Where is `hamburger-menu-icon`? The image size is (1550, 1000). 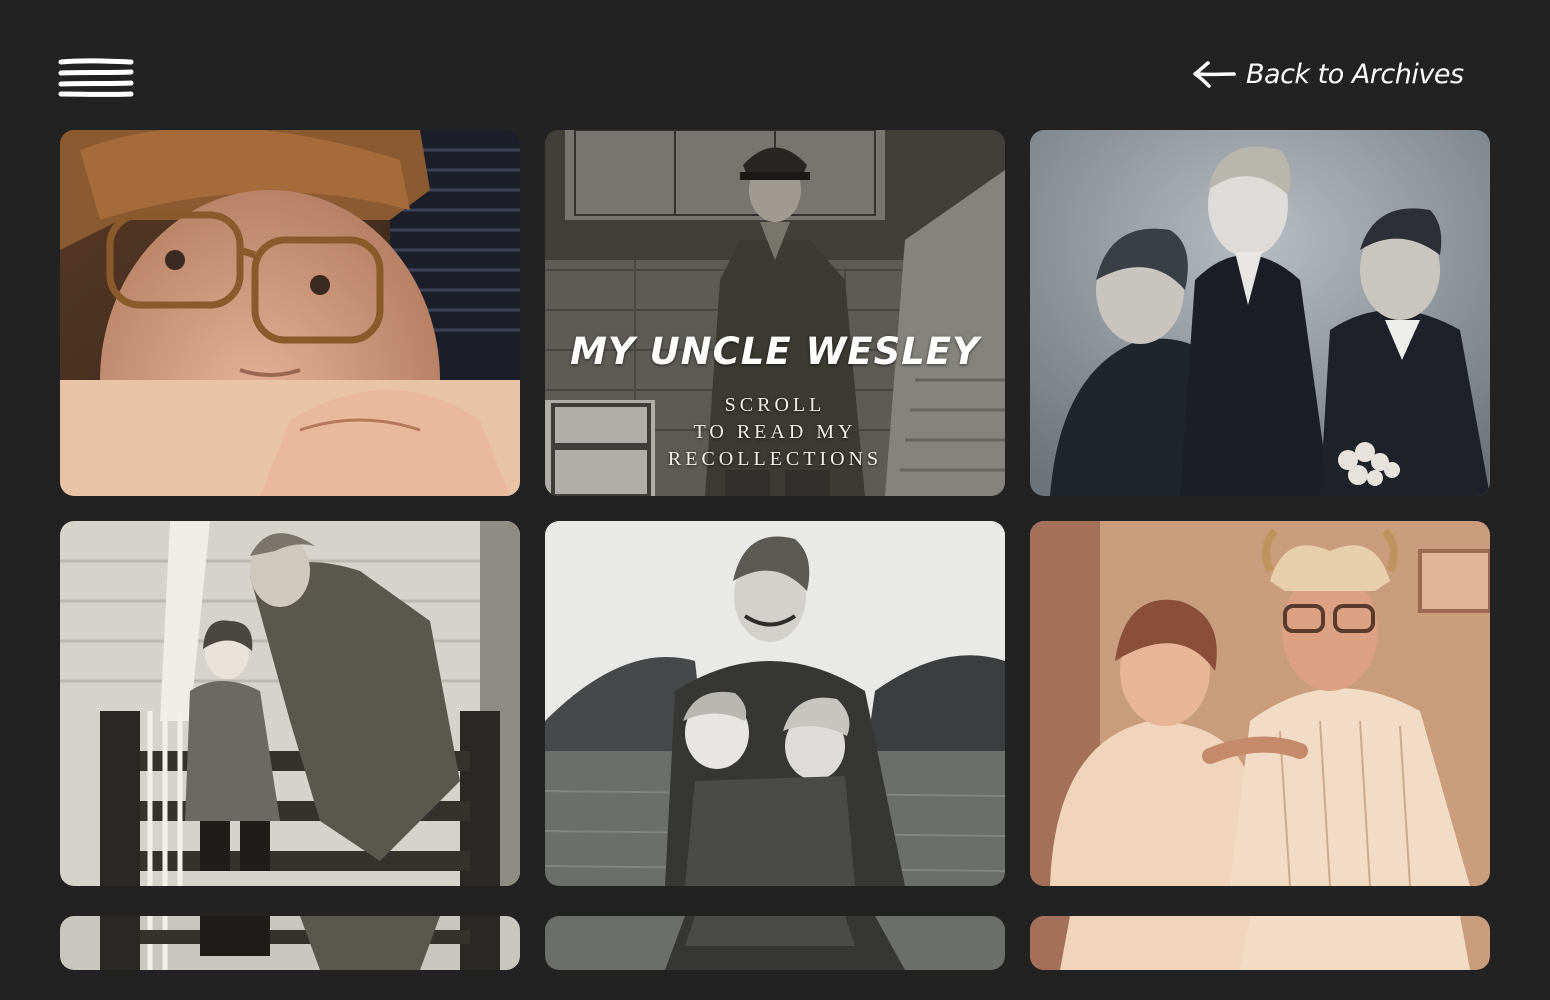 hamburger-menu-icon is located at coordinates (96, 77).